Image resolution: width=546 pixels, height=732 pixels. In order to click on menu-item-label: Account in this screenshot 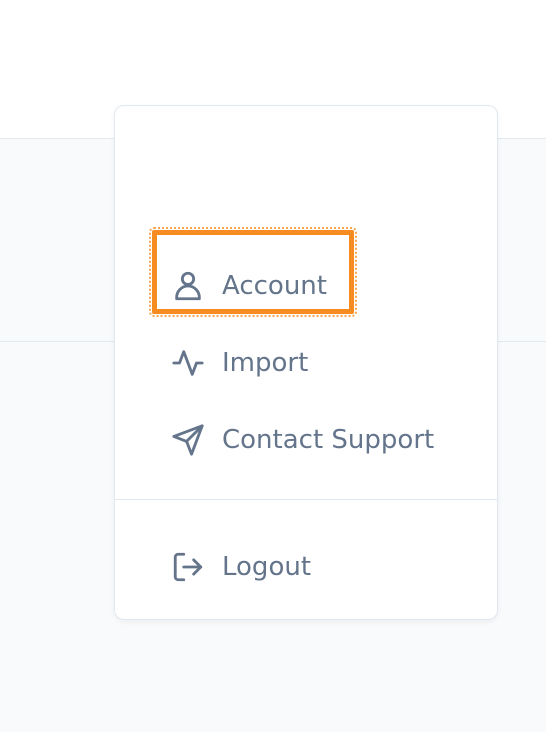, I will do `click(274, 286)`.